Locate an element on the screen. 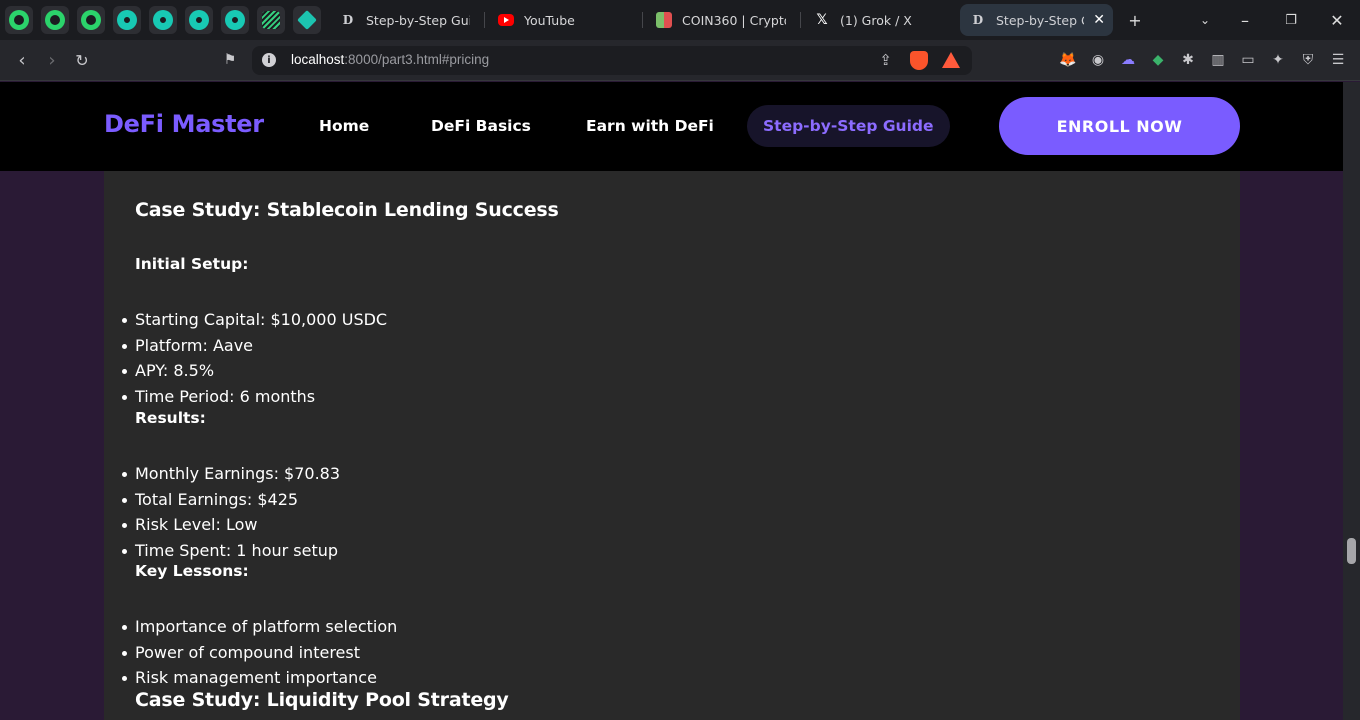 The height and width of the screenshot is (720, 1360). extension-ghost-icon: ☁ is located at coordinates (1128, 60).